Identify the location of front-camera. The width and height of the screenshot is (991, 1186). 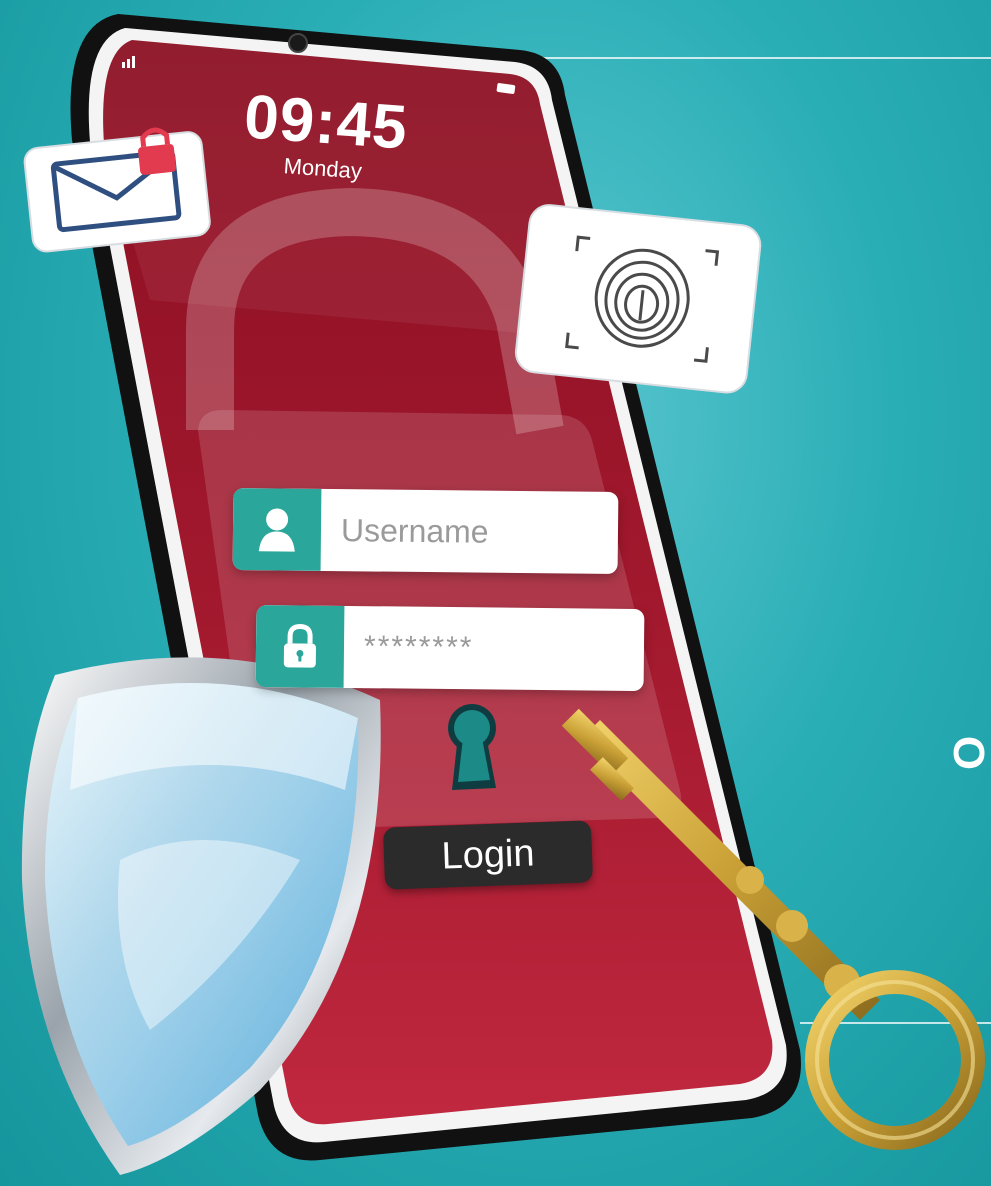
(298, 43).